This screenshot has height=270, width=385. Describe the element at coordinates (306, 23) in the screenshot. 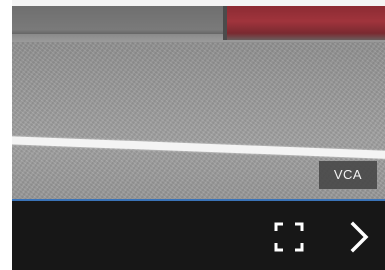

I see `curb-red-section` at that location.